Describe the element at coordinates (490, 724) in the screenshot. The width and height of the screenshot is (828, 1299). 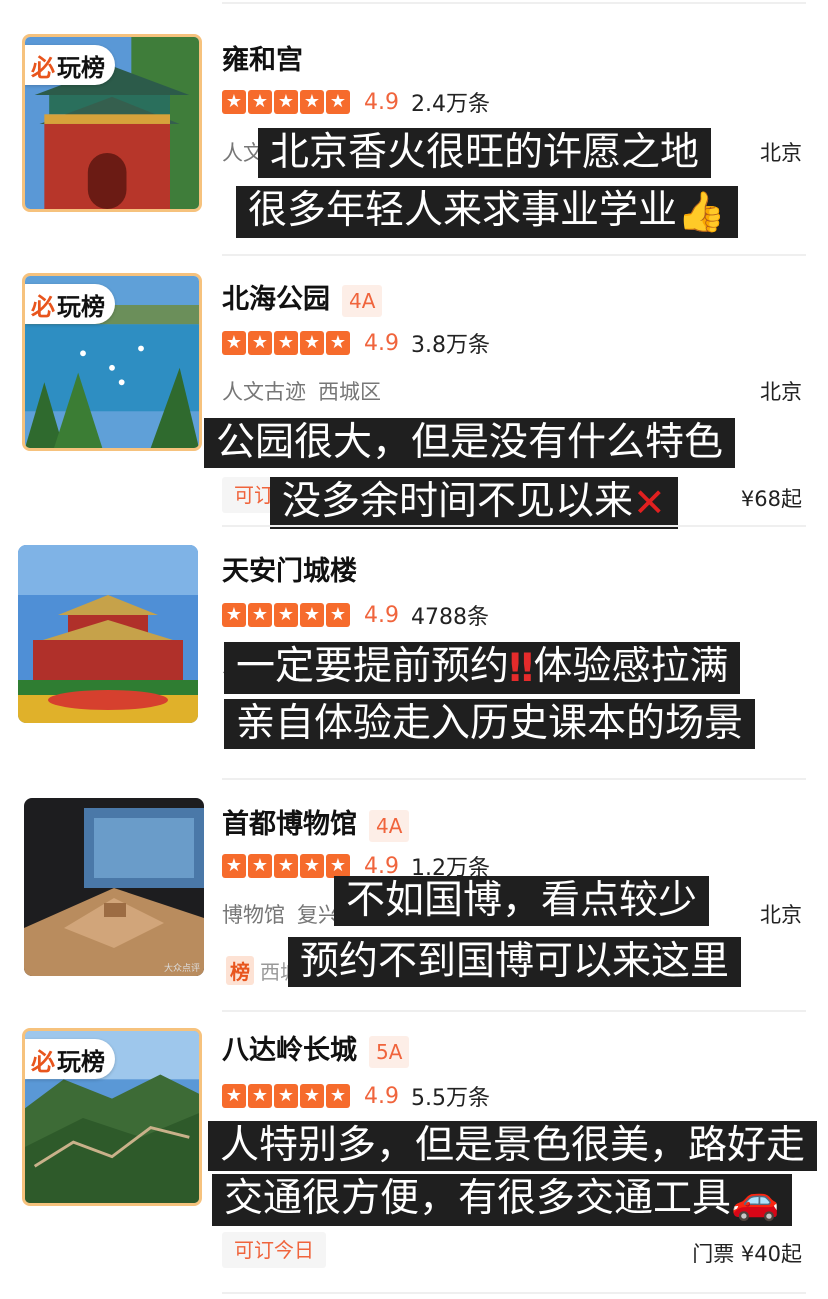
I see `caption-line: 亲自体验走入历史课本的场景` at that location.